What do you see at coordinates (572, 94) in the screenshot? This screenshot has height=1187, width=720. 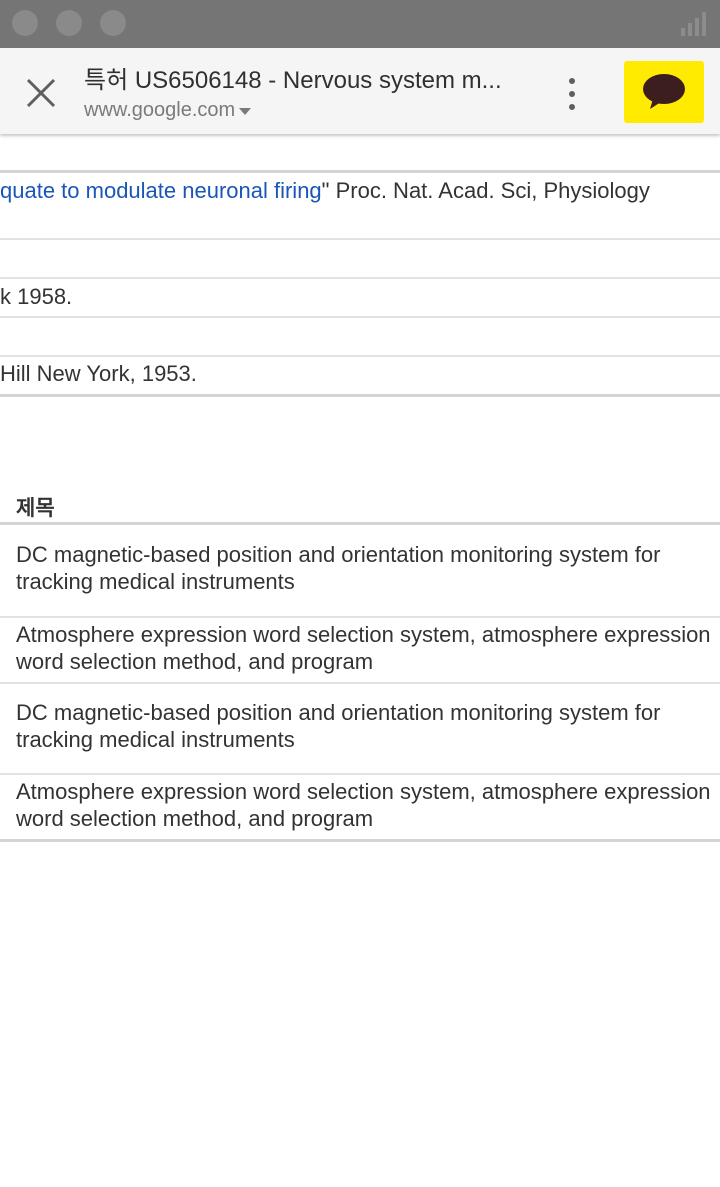 I see `overflow-menu-button` at bounding box center [572, 94].